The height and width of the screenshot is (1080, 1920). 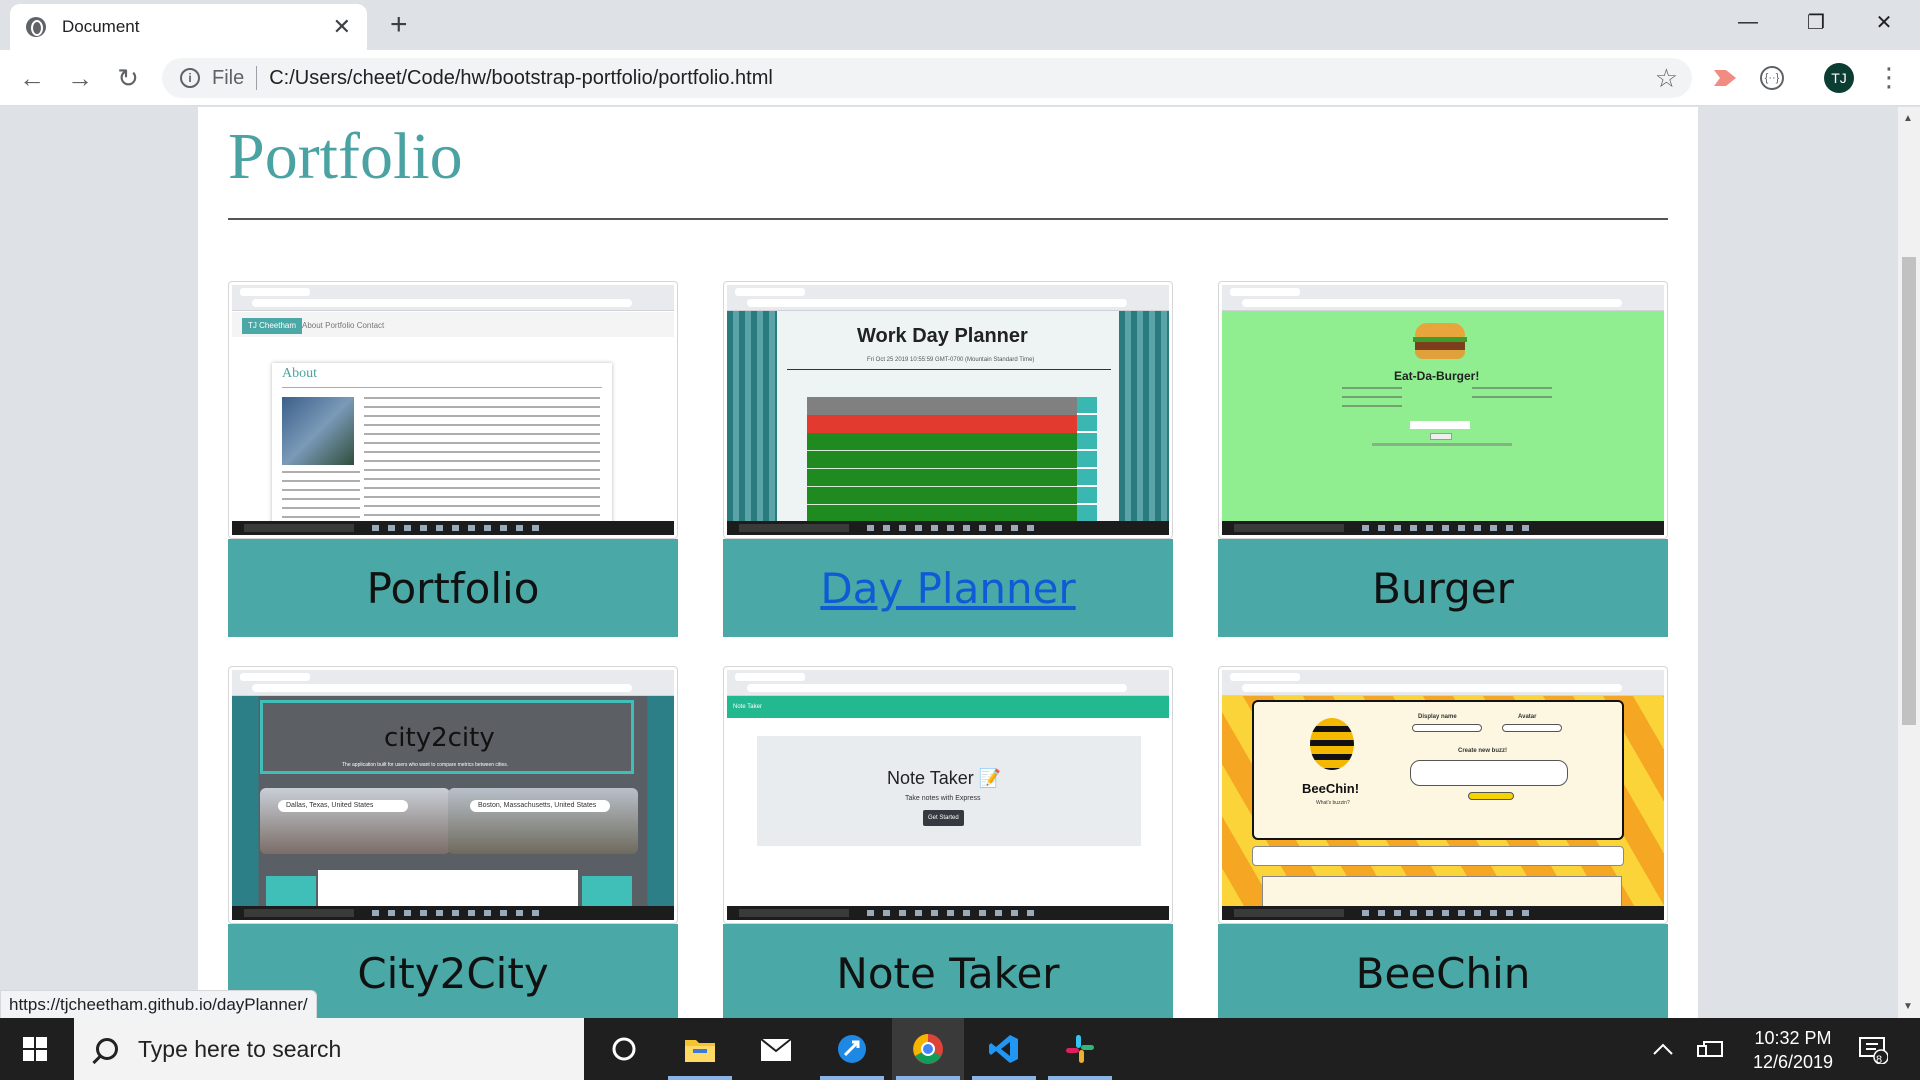 I want to click on thumb-button: Get Started, so click(x=943, y=818).